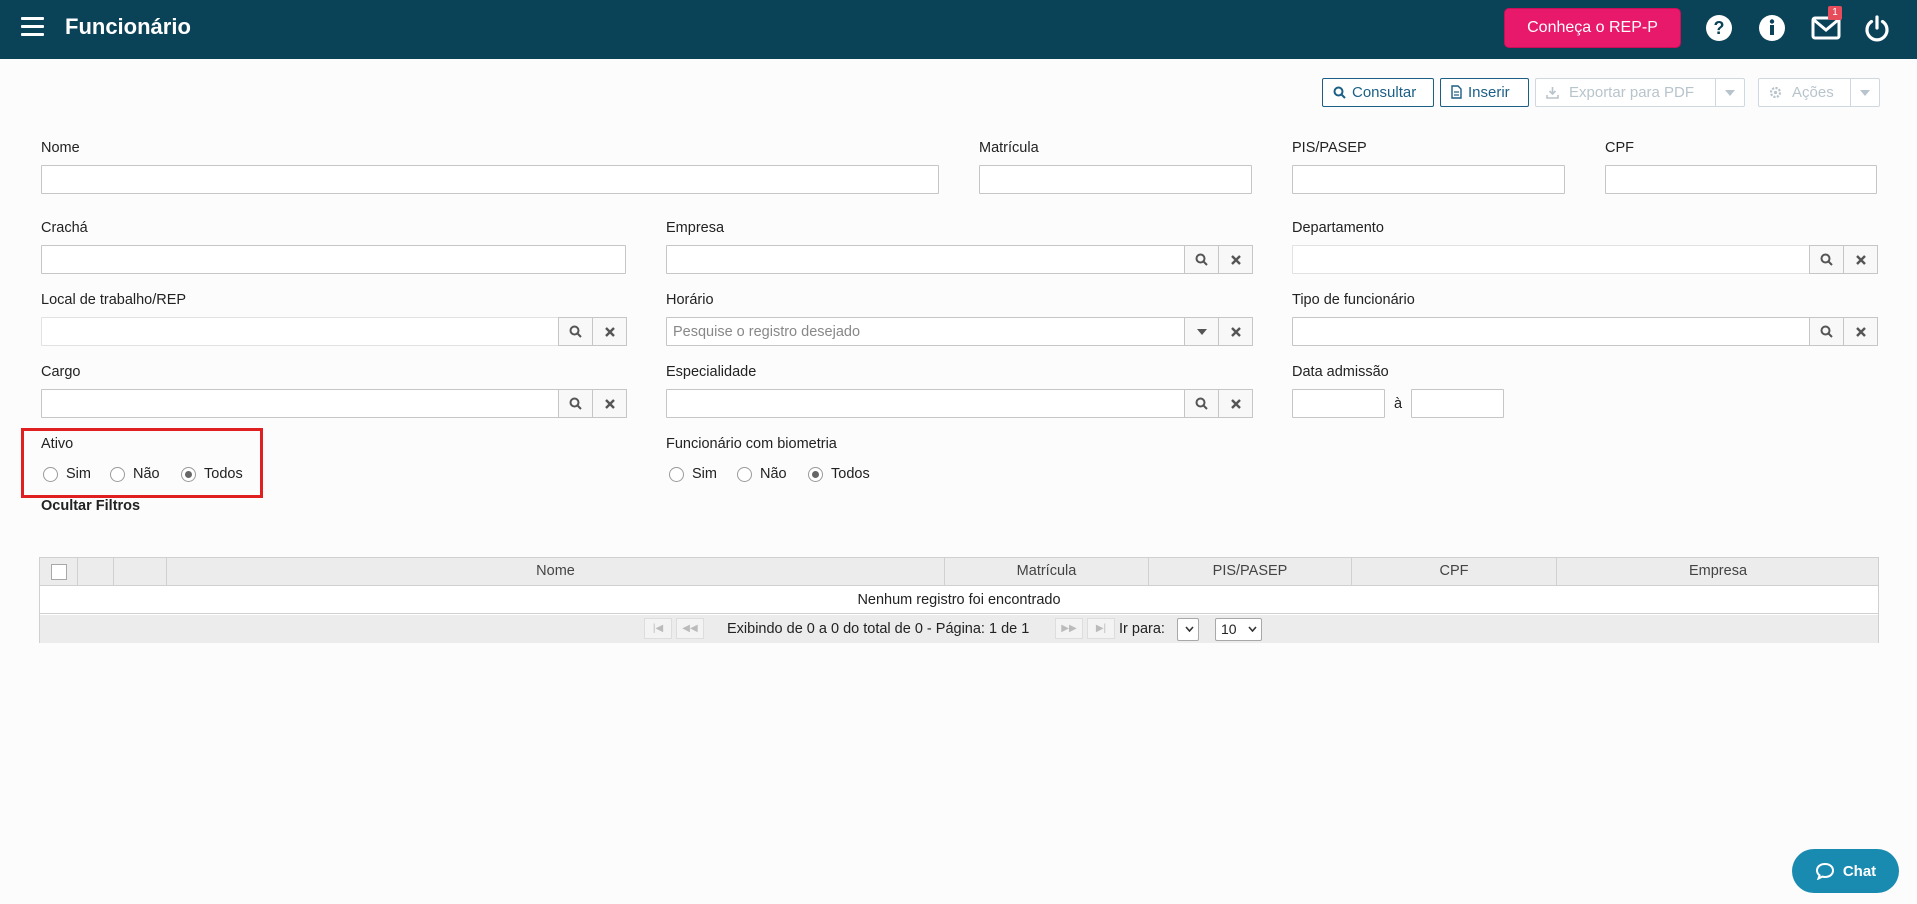  What do you see at coordinates (1552, 93) in the screenshot?
I see `download-icon` at bounding box center [1552, 93].